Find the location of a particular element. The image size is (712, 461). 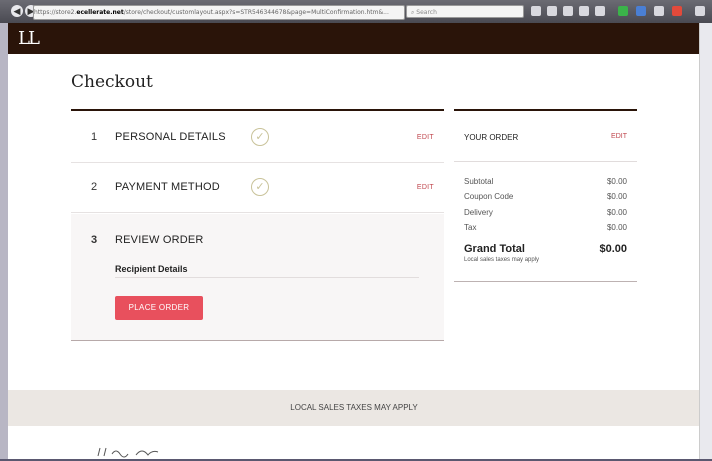

step-number: 3 is located at coordinates (94, 240).